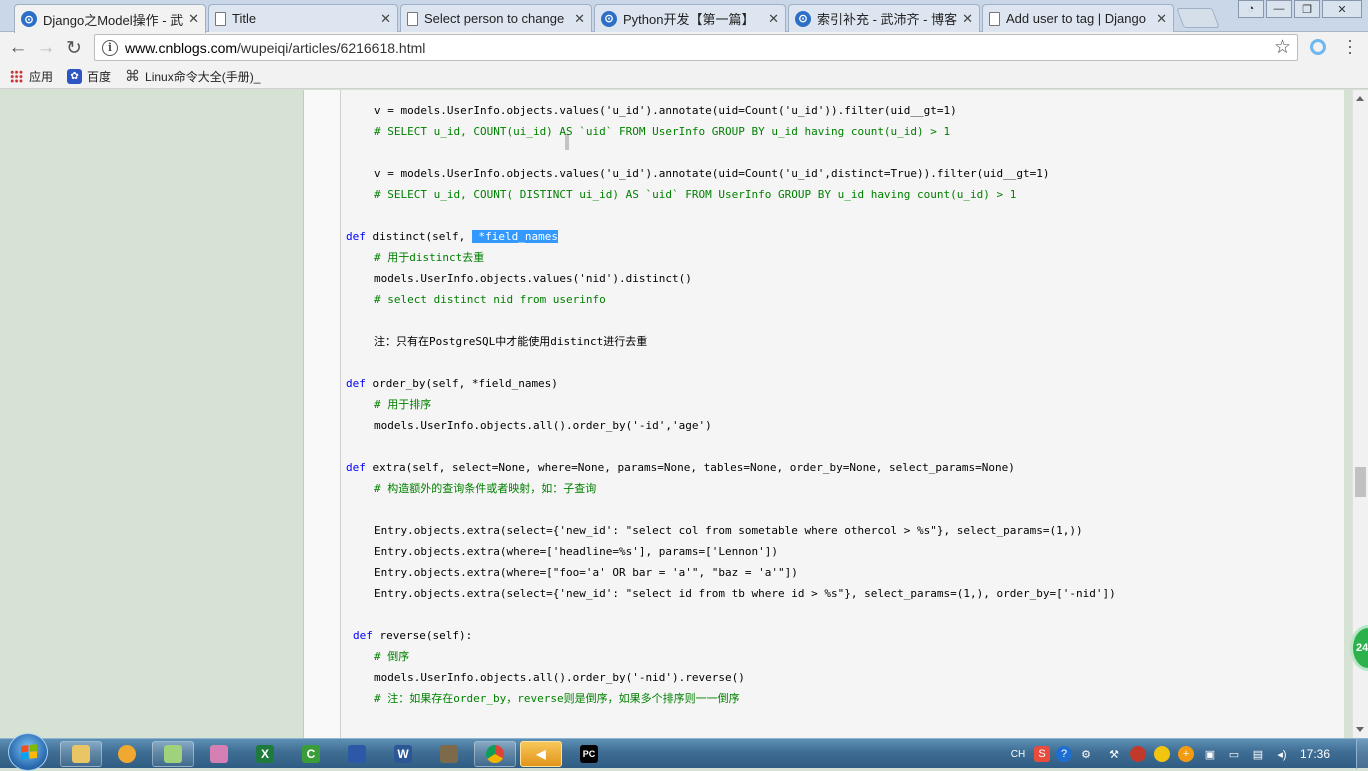 This screenshot has height=771, width=1368. Describe the element at coordinates (303, 18) in the screenshot. I see `tab-title-page: Title ✕` at that location.